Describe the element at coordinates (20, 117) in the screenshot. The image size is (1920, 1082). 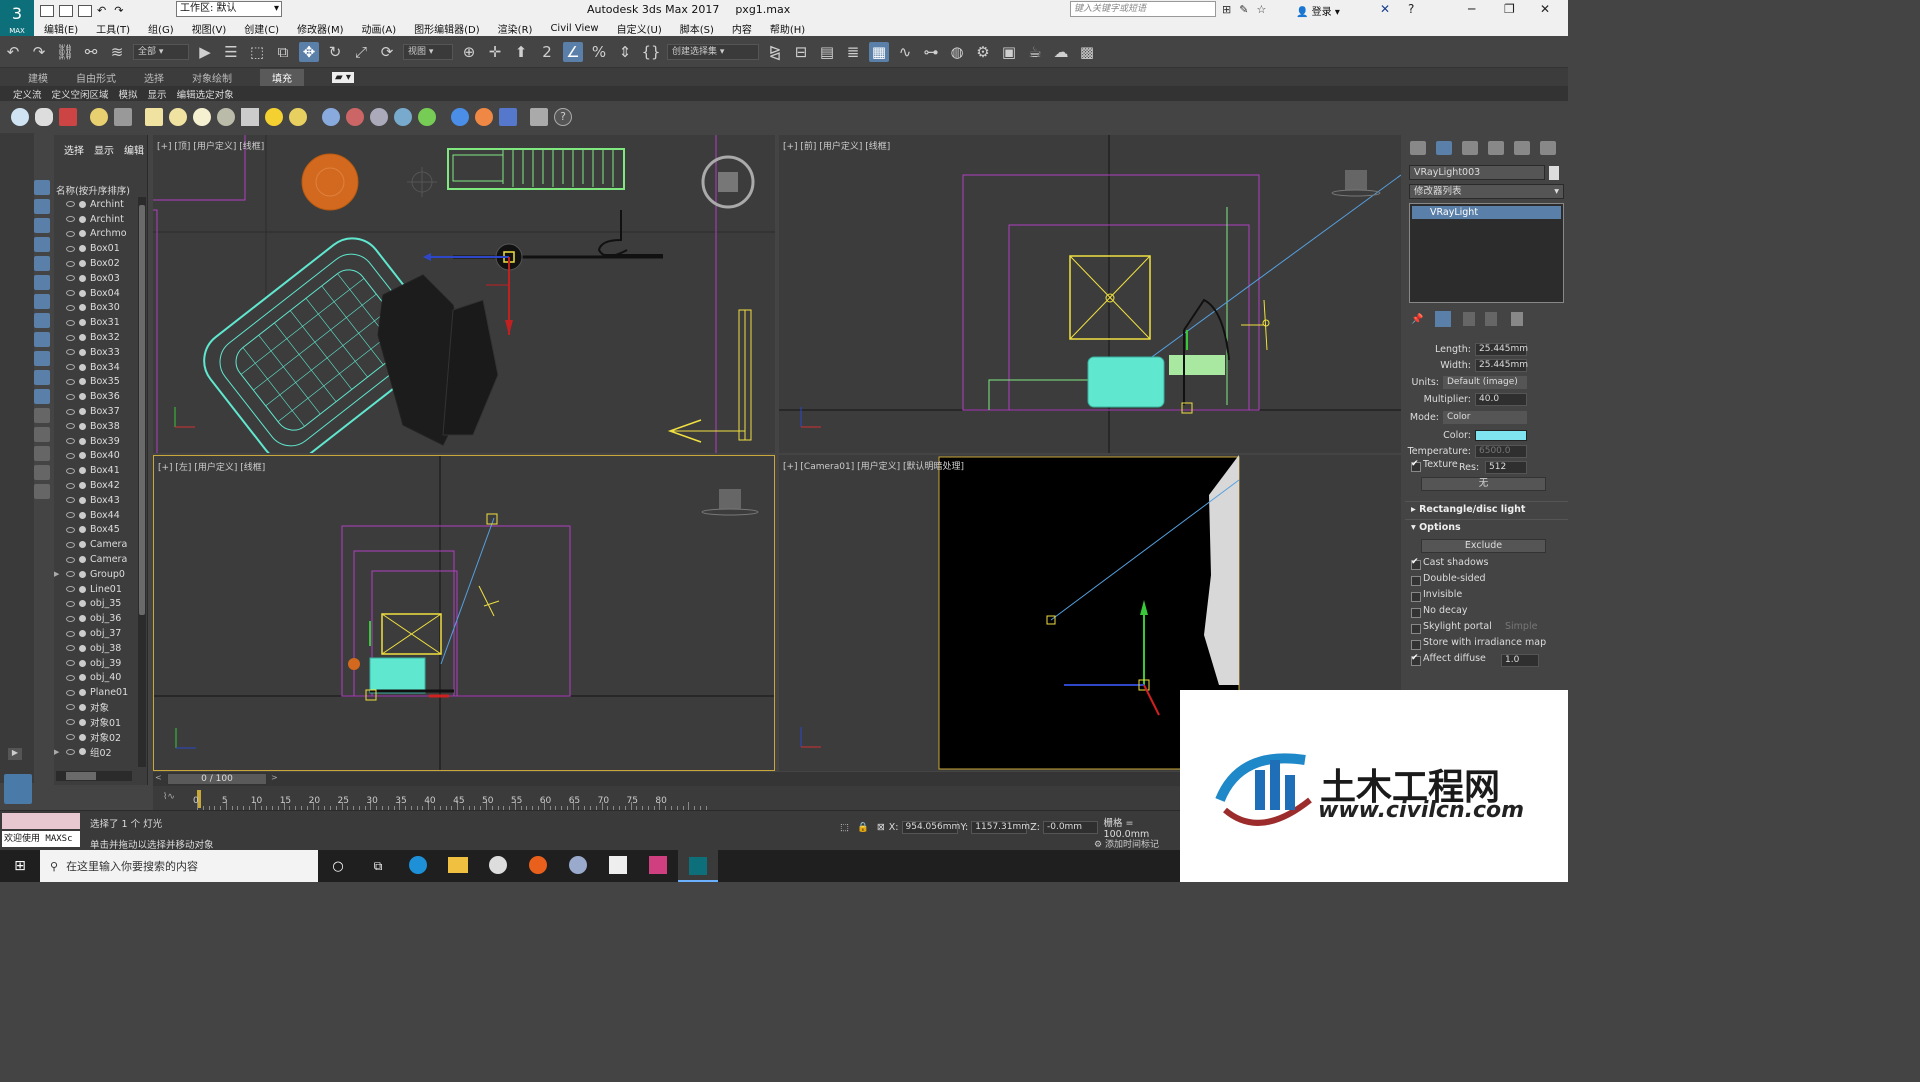
I see `teapot-icon` at that location.